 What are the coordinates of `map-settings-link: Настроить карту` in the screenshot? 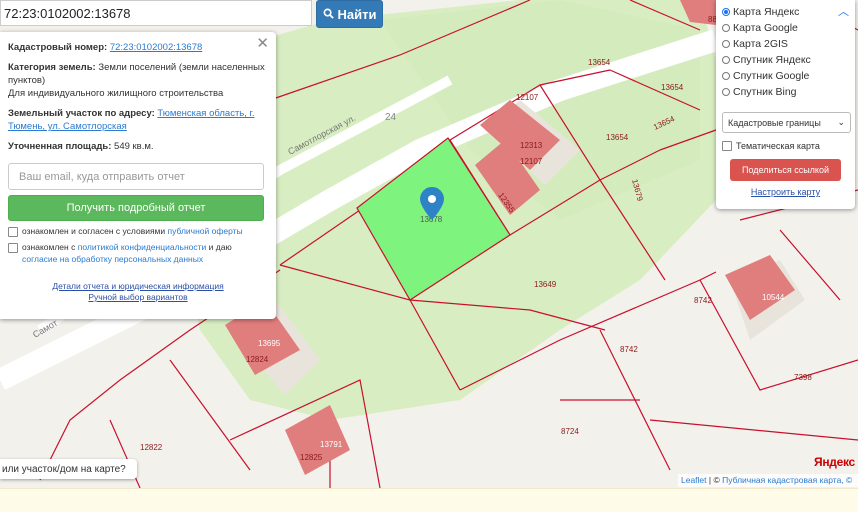 It's located at (785, 192).